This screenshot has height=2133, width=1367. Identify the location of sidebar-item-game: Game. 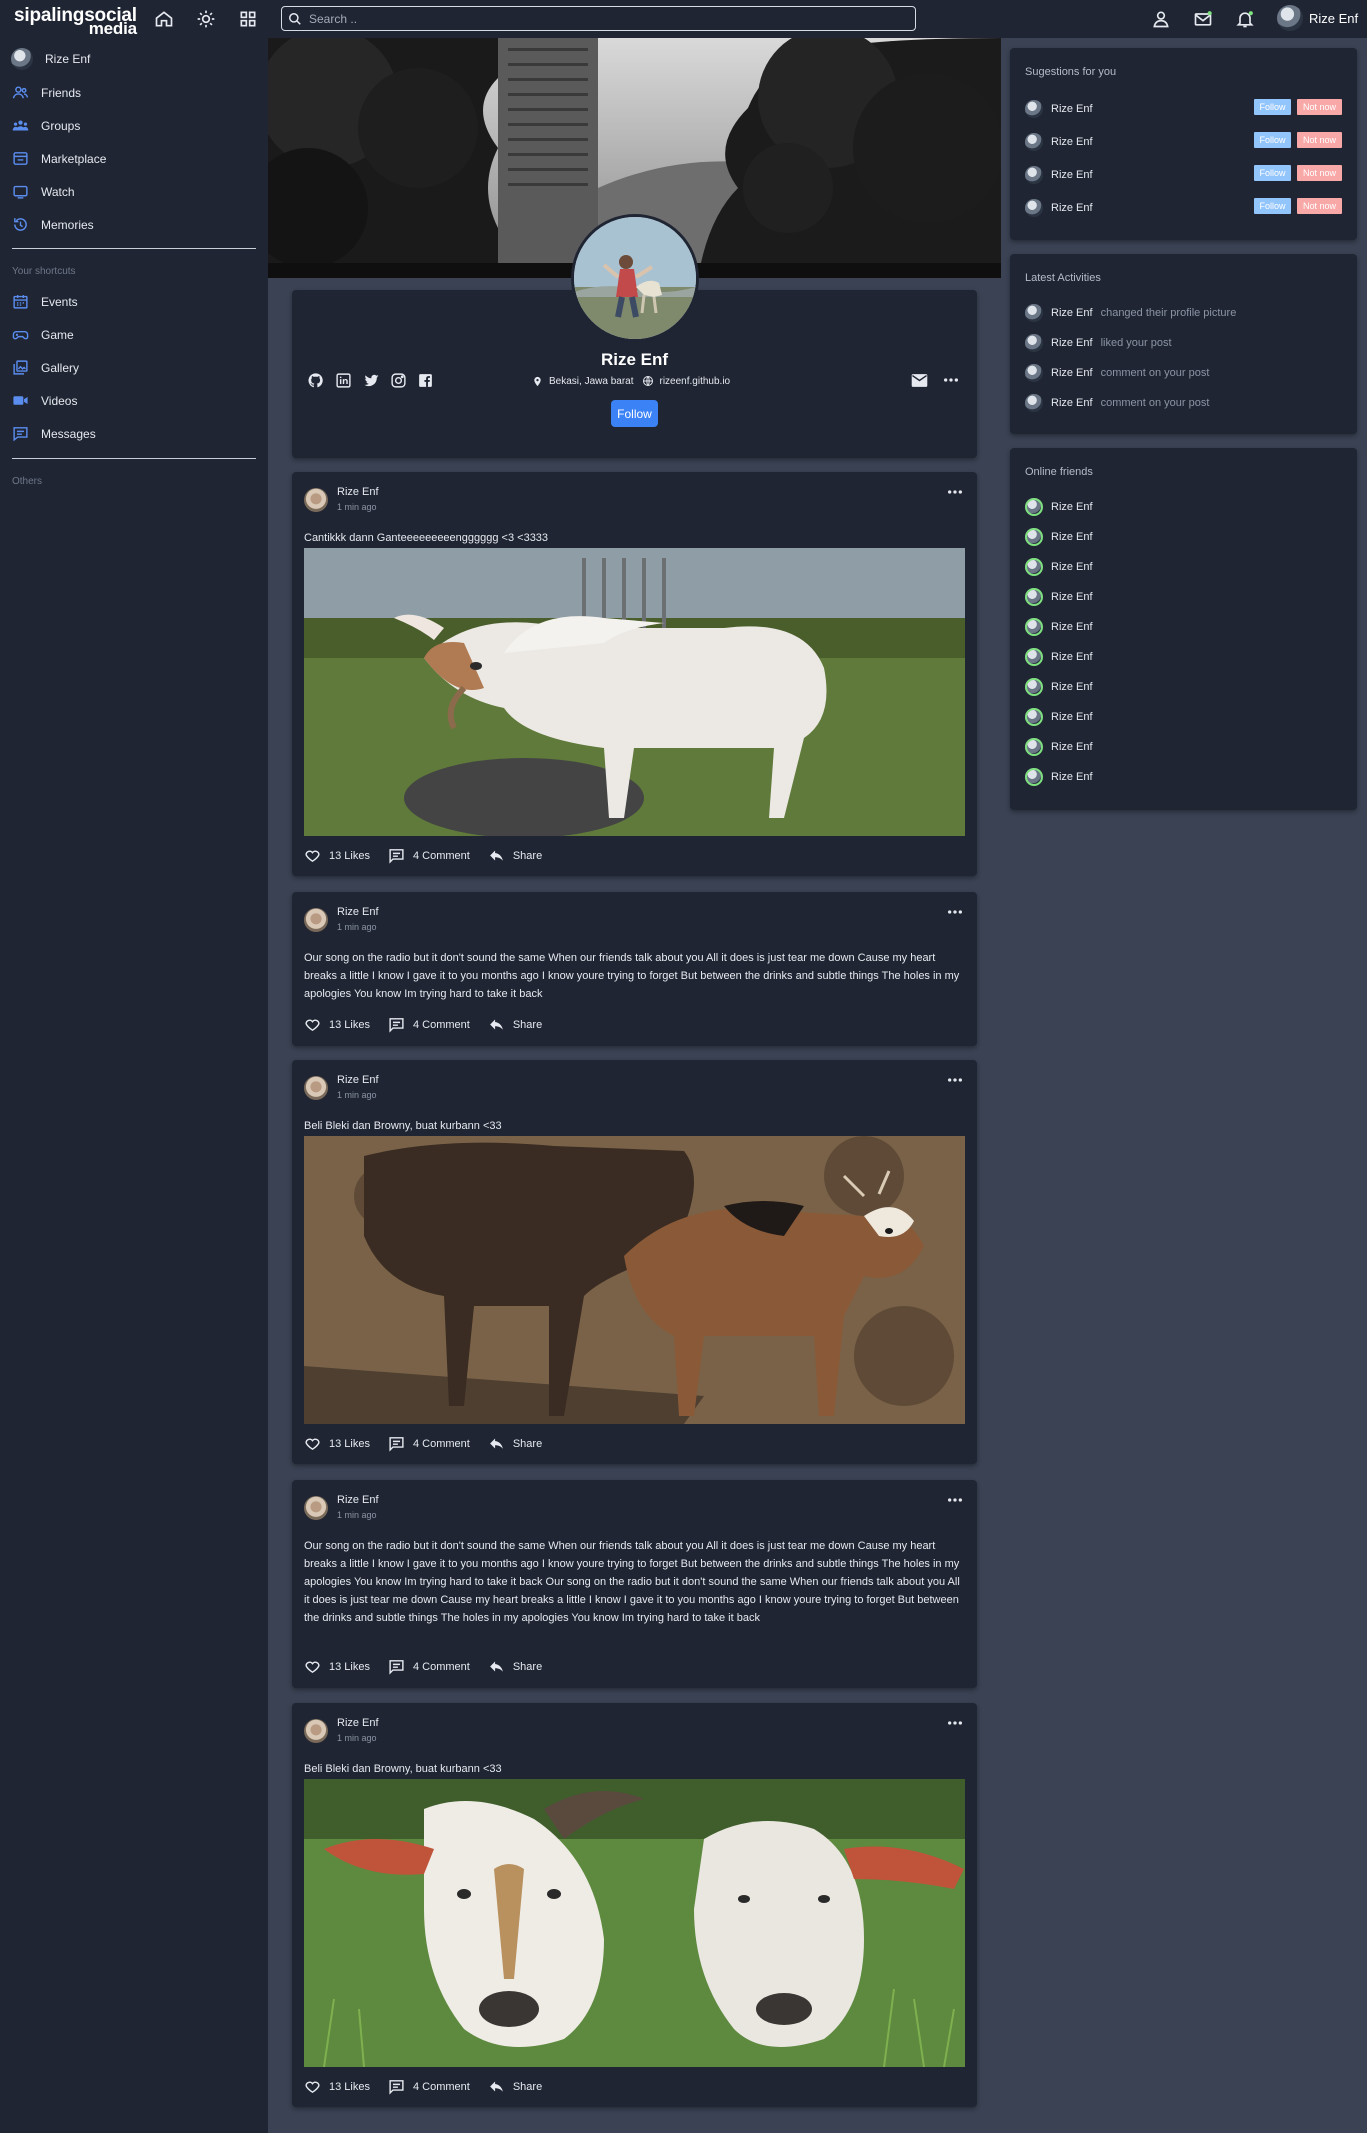
(43, 334).